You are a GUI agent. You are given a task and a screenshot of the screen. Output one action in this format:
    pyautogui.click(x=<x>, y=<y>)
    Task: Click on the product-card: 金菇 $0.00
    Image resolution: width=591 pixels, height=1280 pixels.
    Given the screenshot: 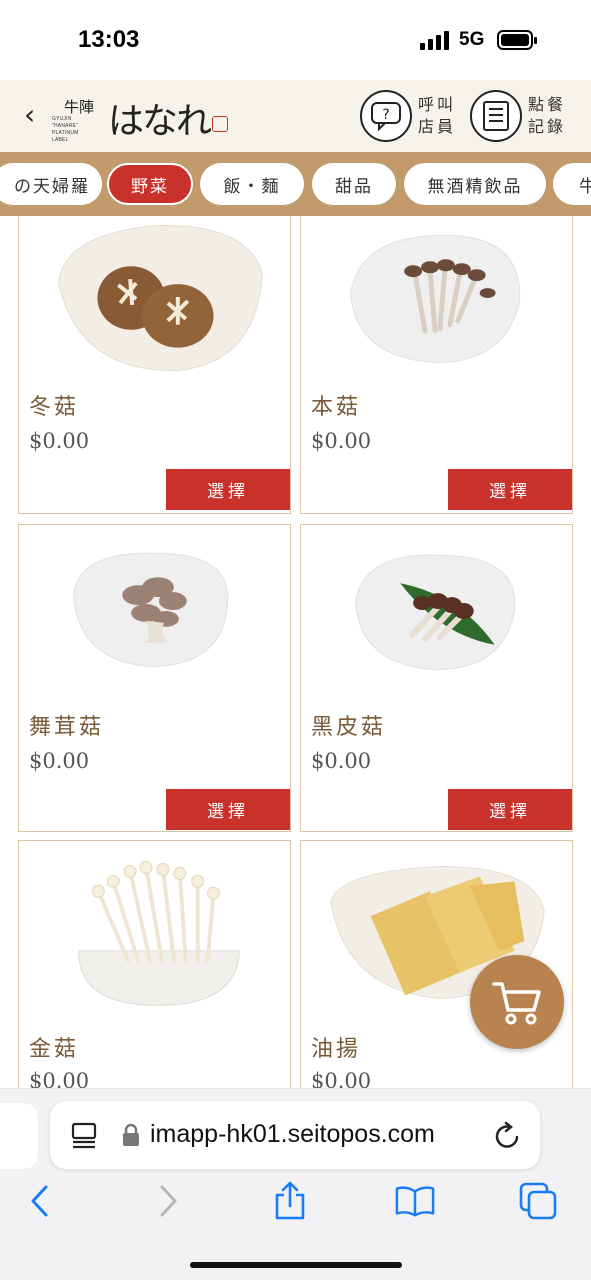 What is the action you would take?
    pyautogui.click(x=154, y=964)
    